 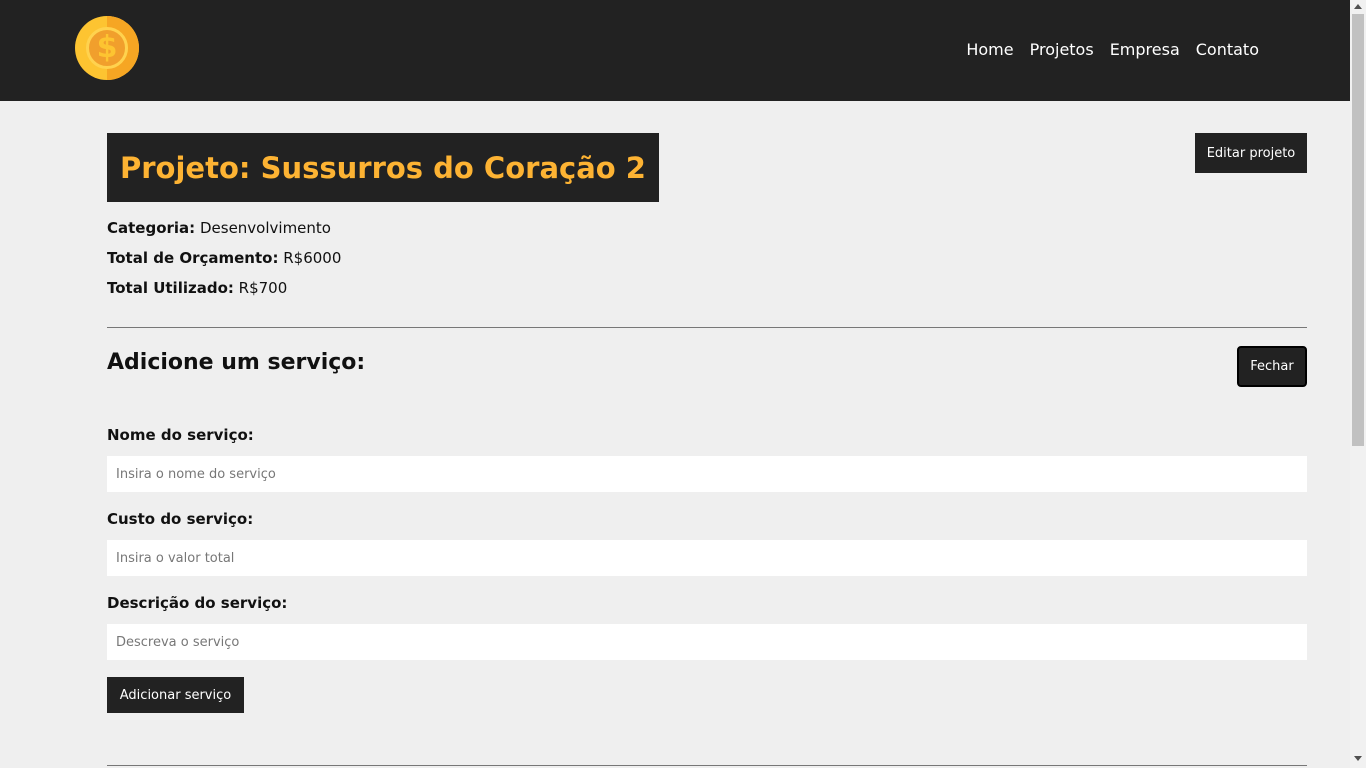 What do you see at coordinates (312, 258) in the screenshot?
I see `budget-value: R$6000` at bounding box center [312, 258].